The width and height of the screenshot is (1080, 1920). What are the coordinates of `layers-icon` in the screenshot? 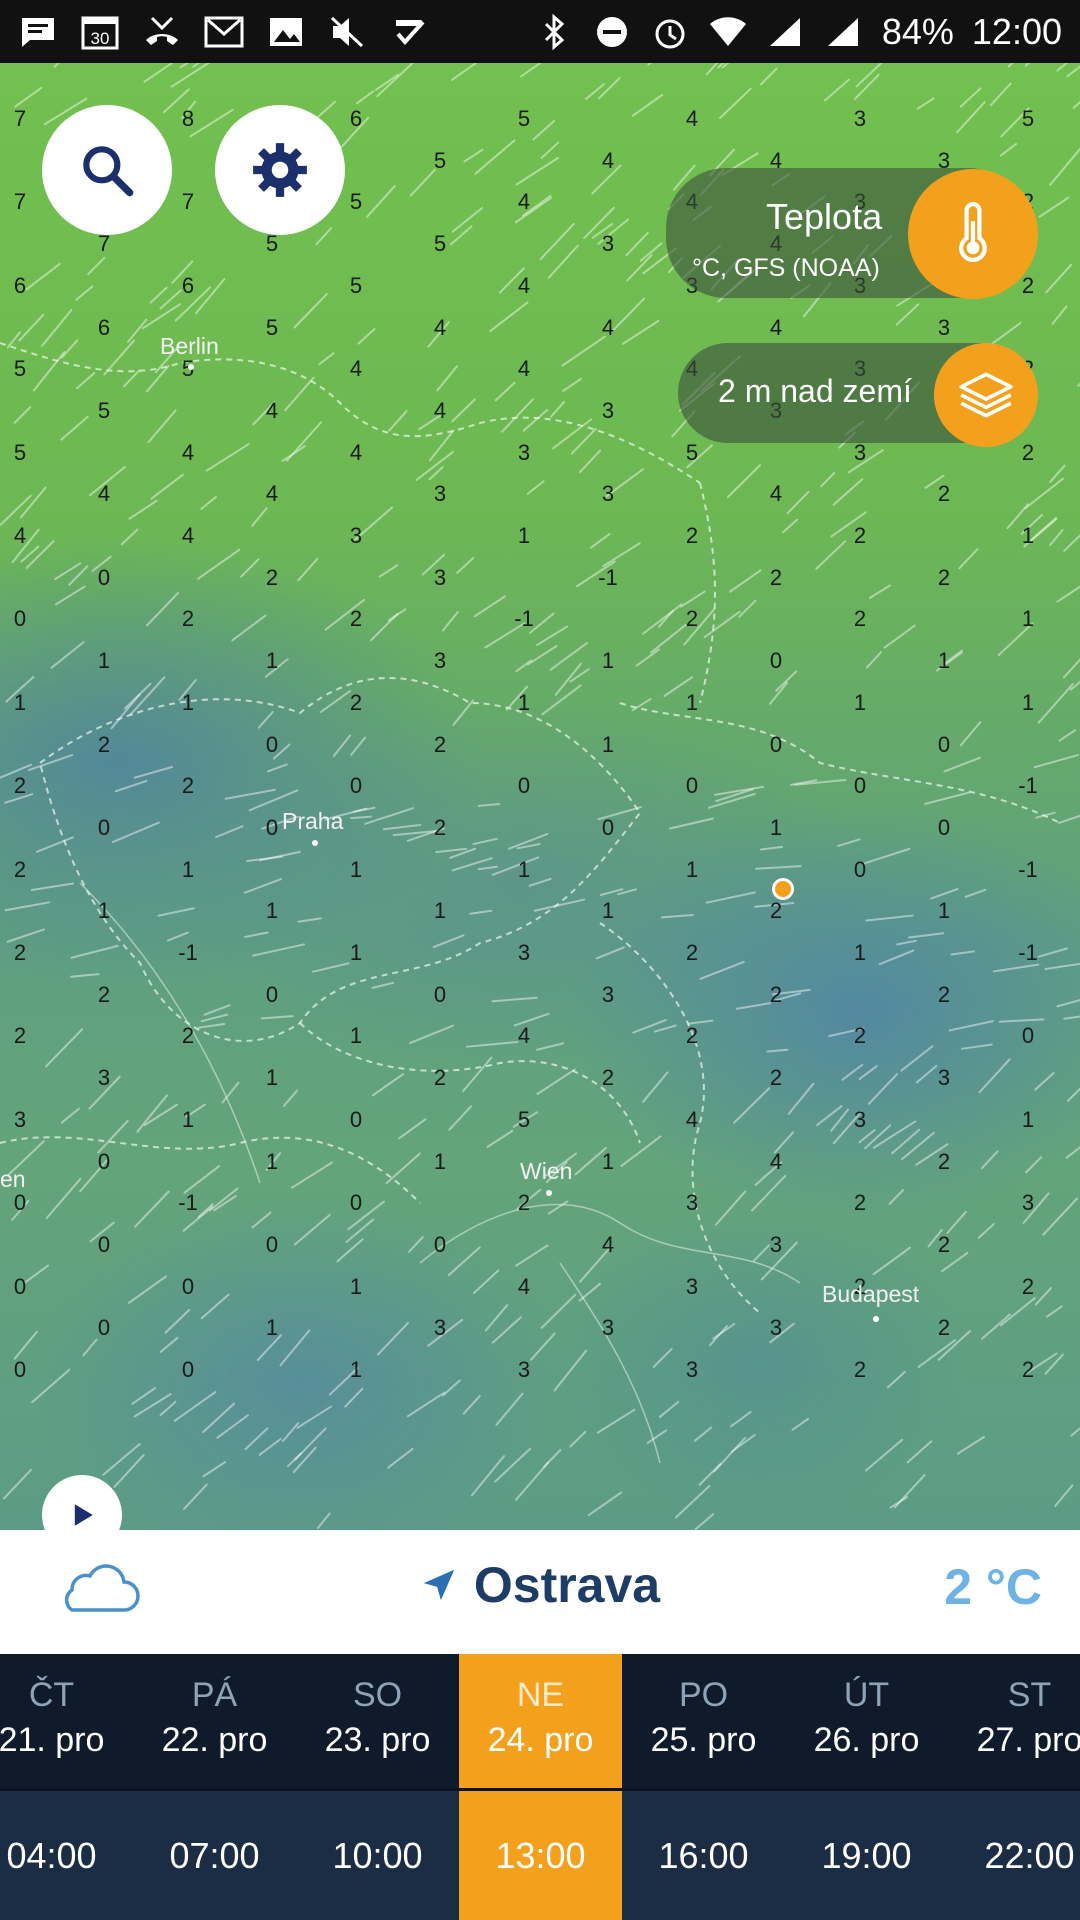 It's located at (986, 395).